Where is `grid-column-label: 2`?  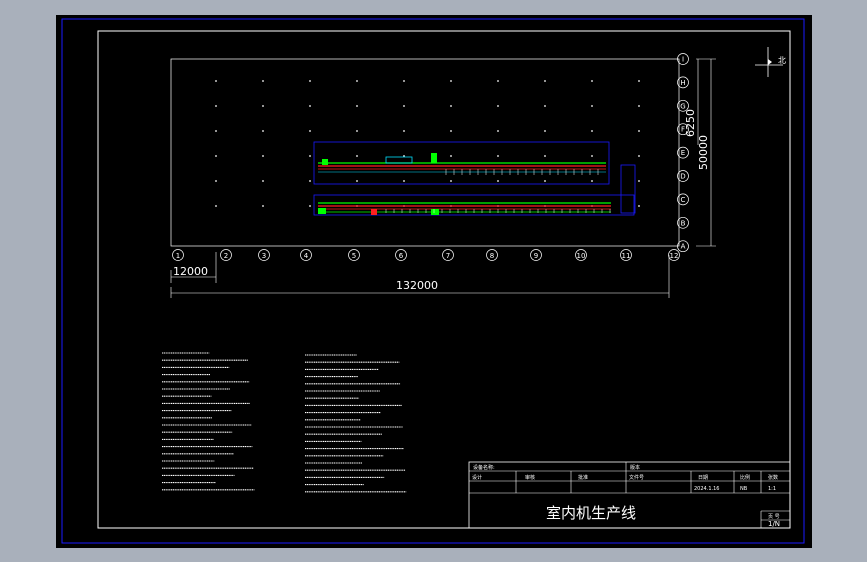
grid-column-label: 2 is located at coordinates (226, 256).